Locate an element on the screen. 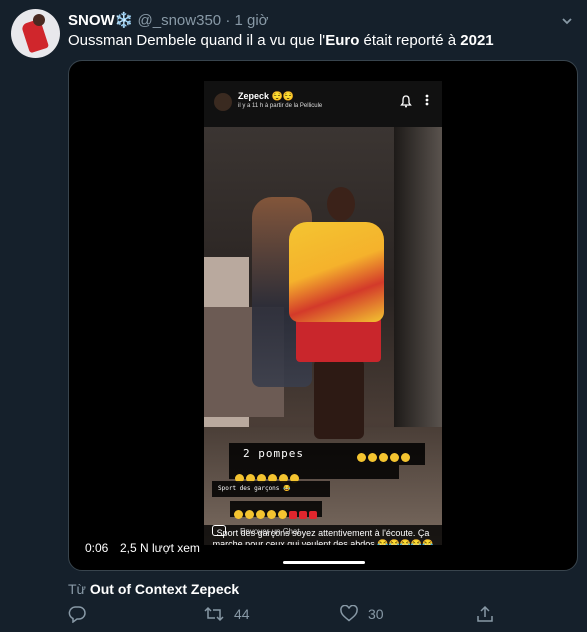  tweet-text-part: Oussman Dembele quand il a vu que l' is located at coordinates (197, 40).